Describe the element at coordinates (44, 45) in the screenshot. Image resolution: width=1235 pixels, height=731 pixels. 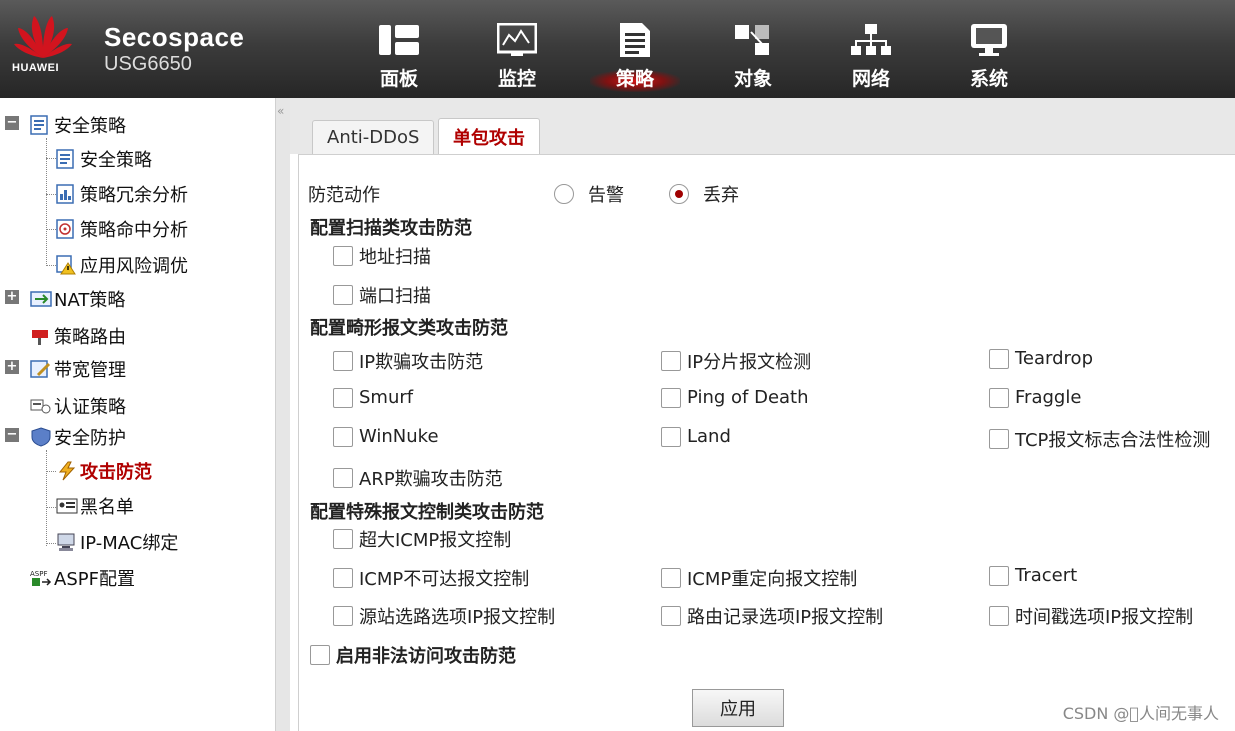
I see `huawei-logo: HUAWEI` at that location.